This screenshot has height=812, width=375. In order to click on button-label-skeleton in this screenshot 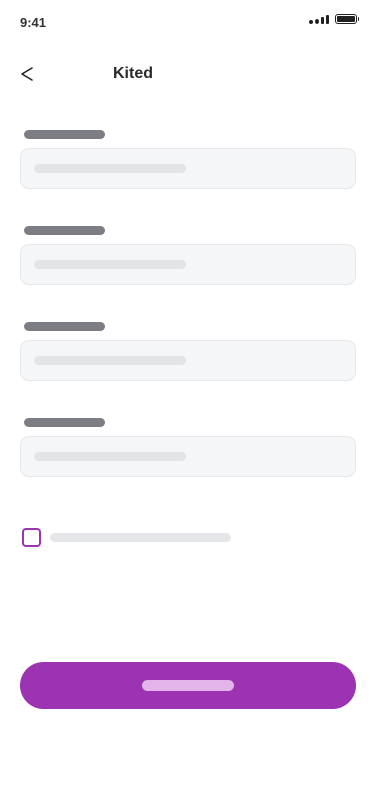, I will do `click(188, 685)`.